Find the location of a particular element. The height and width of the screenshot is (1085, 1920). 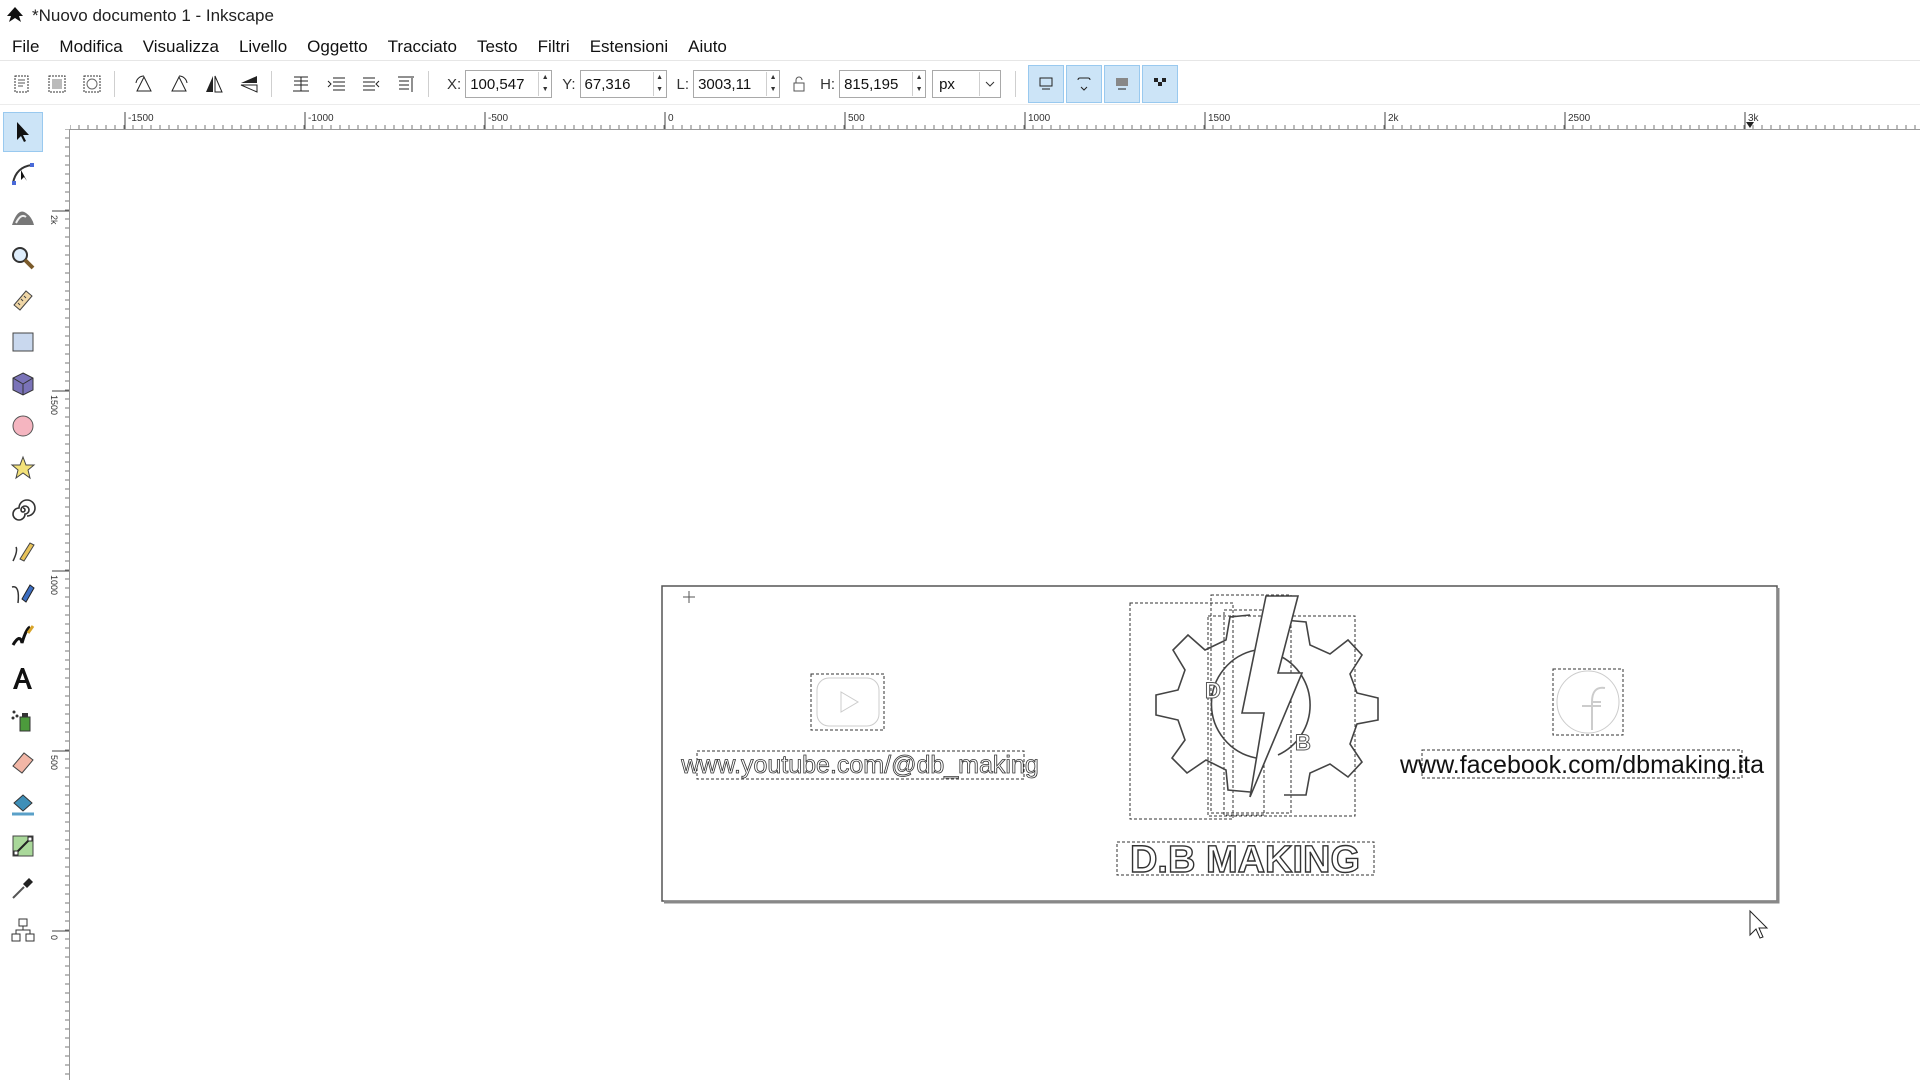

measure-tool is located at coordinates (23, 300).